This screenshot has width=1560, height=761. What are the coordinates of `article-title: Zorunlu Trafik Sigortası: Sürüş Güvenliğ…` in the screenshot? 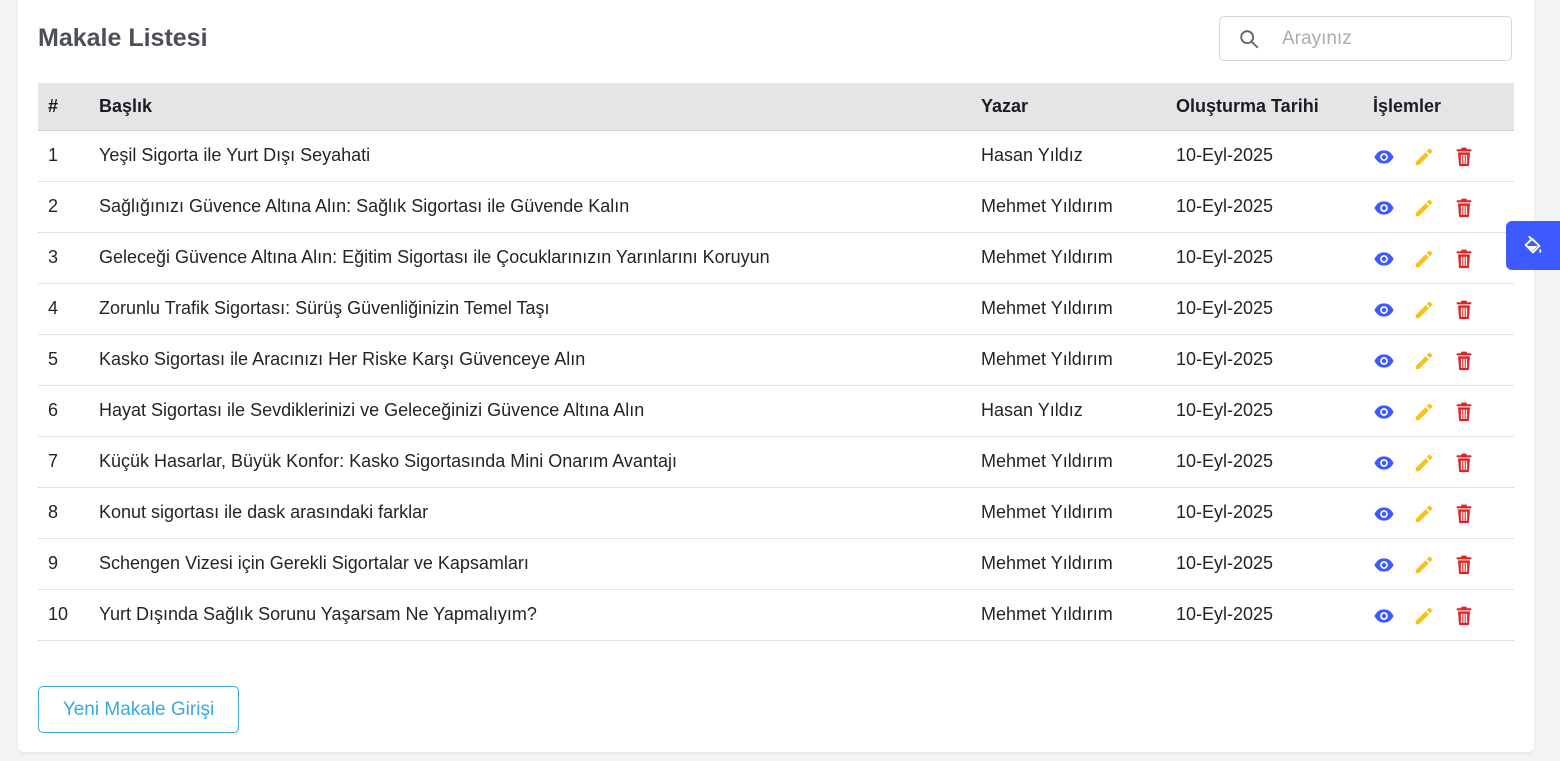 It's located at (324, 308).